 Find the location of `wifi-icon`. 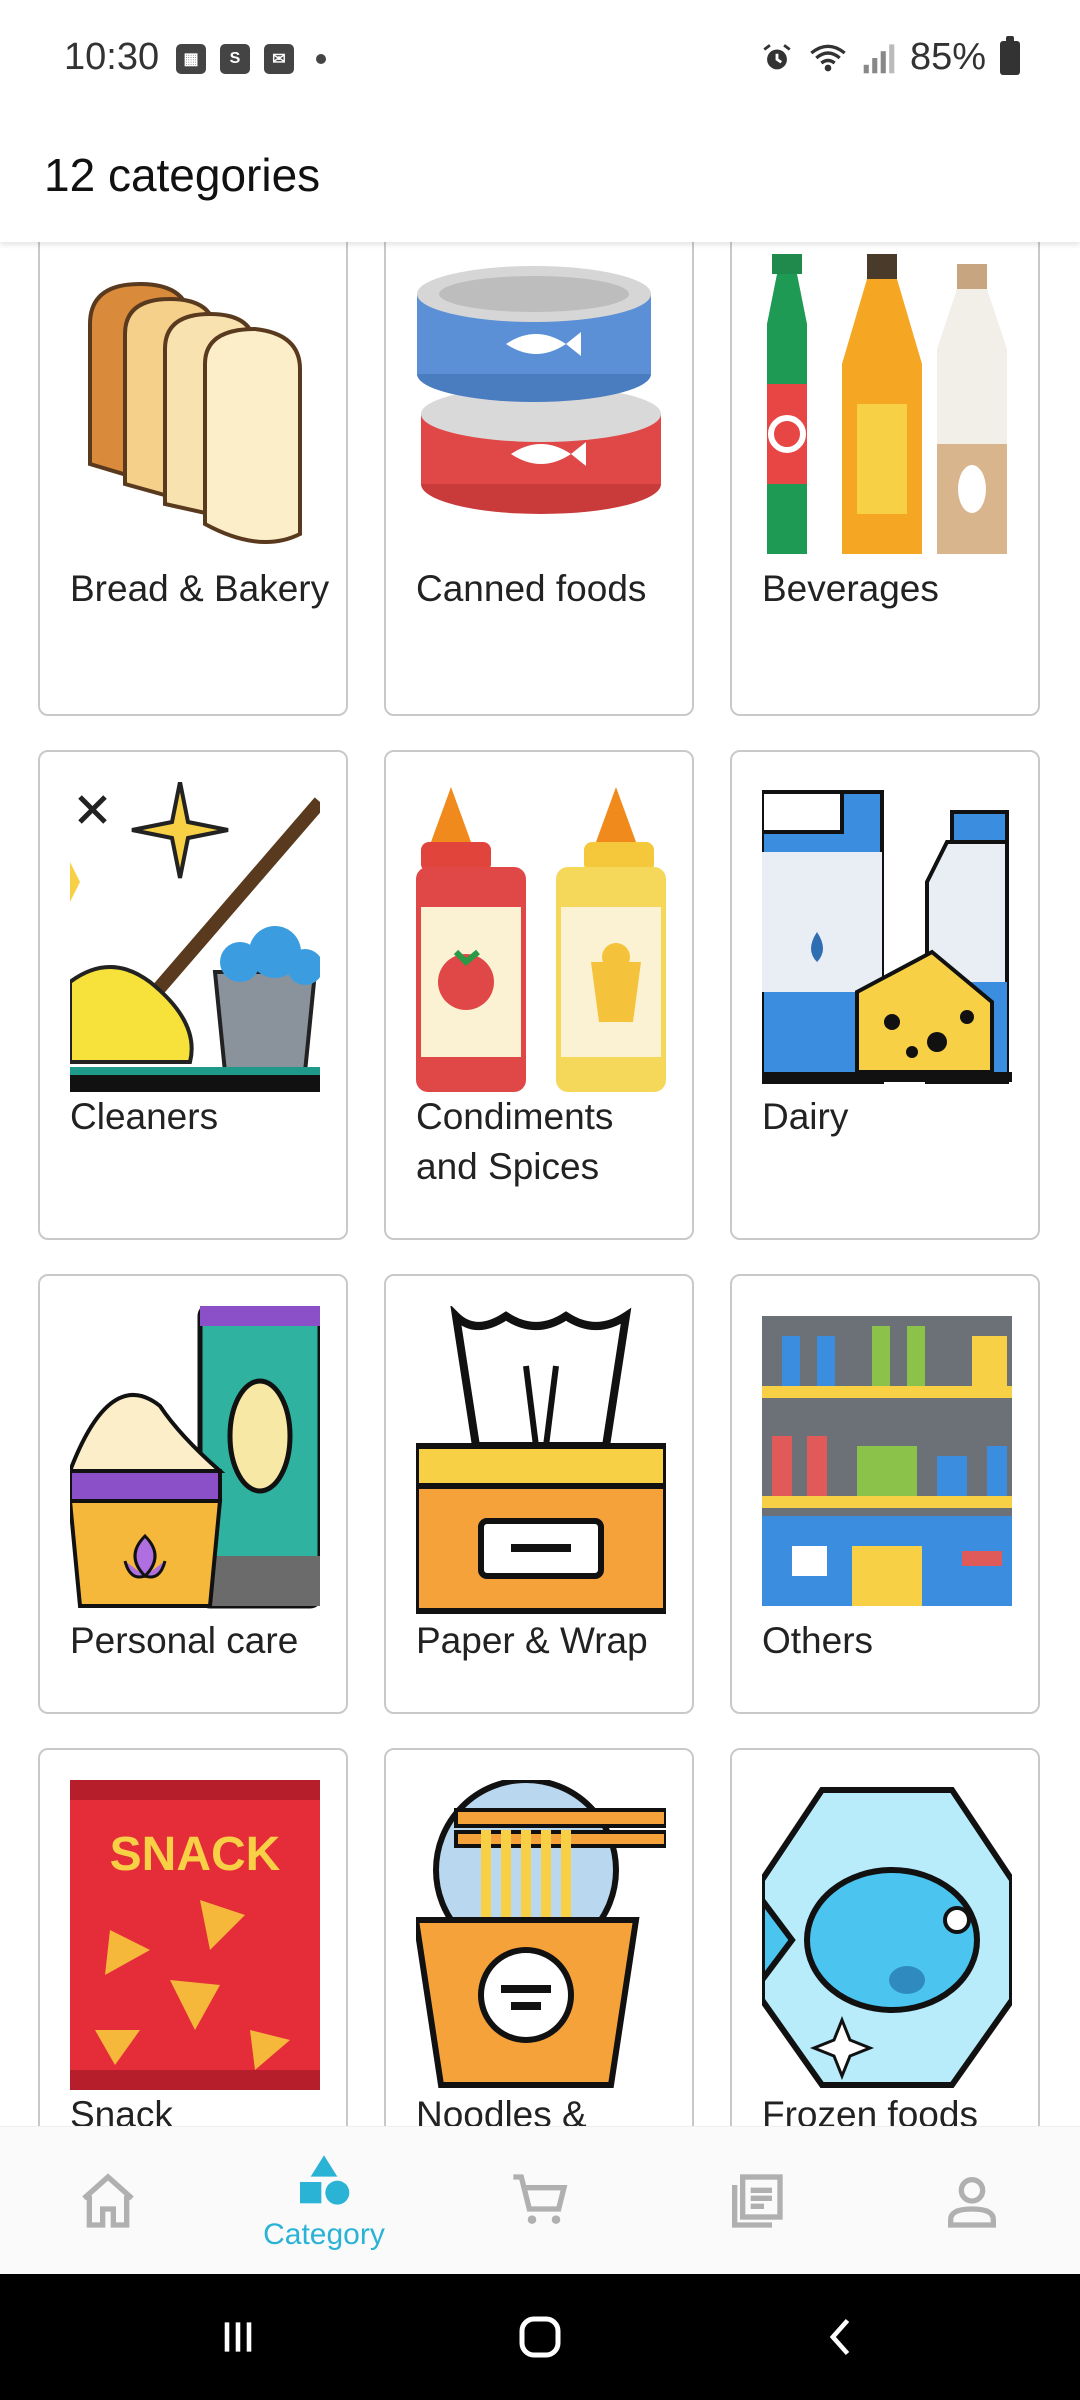

wifi-icon is located at coordinates (828, 57).